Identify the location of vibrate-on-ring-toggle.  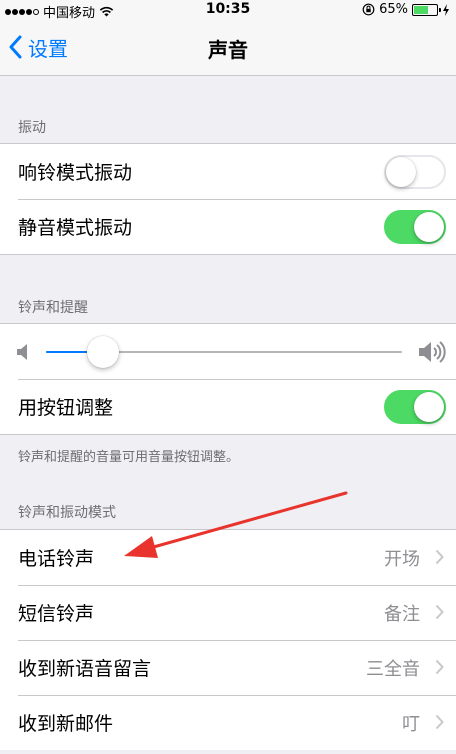
(415, 172).